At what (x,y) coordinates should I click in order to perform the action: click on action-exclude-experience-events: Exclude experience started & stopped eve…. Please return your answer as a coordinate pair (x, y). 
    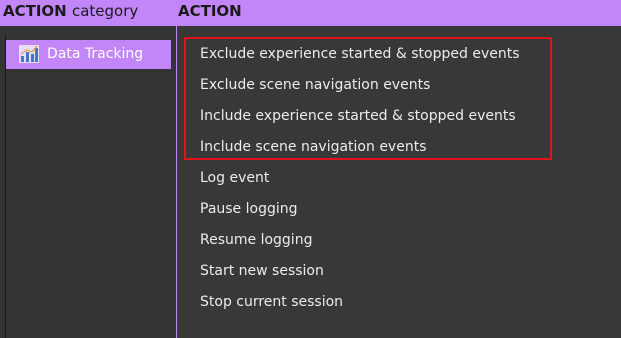
    Looking at the image, I should click on (360, 54).